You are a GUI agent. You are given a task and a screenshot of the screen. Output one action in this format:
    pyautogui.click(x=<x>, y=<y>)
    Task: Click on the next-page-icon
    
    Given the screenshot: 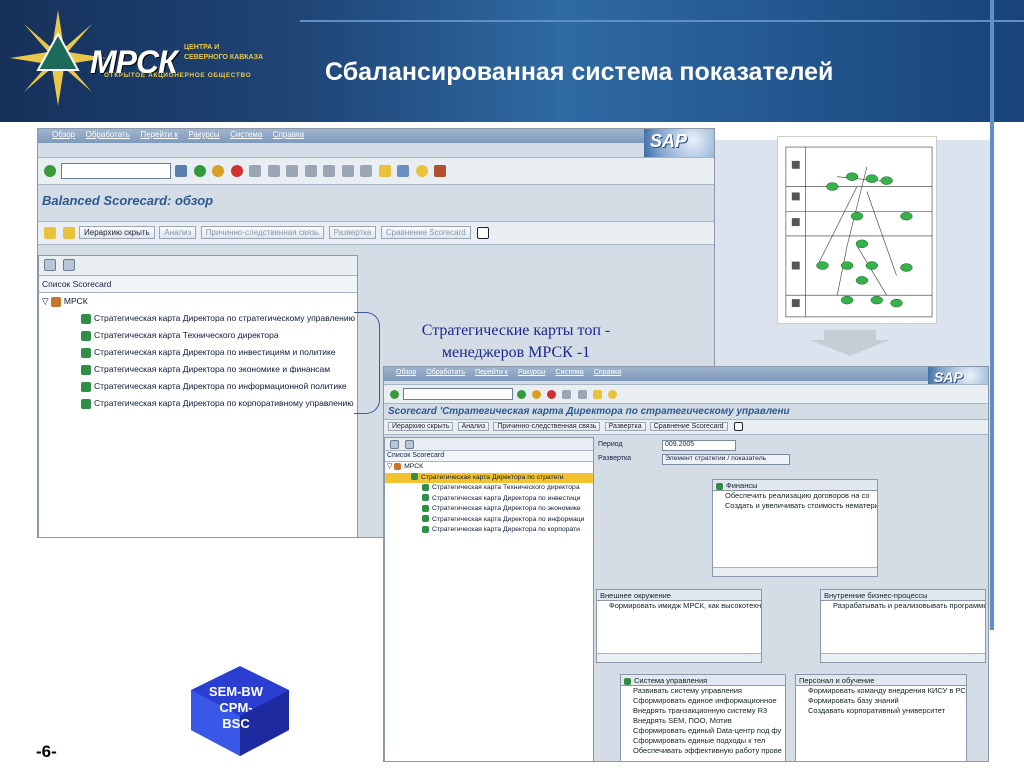 What is the action you would take?
    pyautogui.click(x=347, y=171)
    